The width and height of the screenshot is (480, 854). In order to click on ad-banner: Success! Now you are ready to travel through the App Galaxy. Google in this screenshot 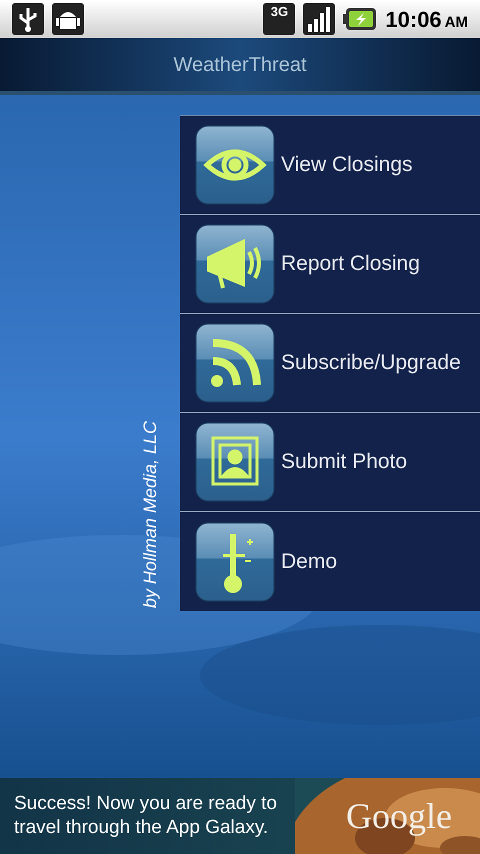, I will do `click(240, 816)`.